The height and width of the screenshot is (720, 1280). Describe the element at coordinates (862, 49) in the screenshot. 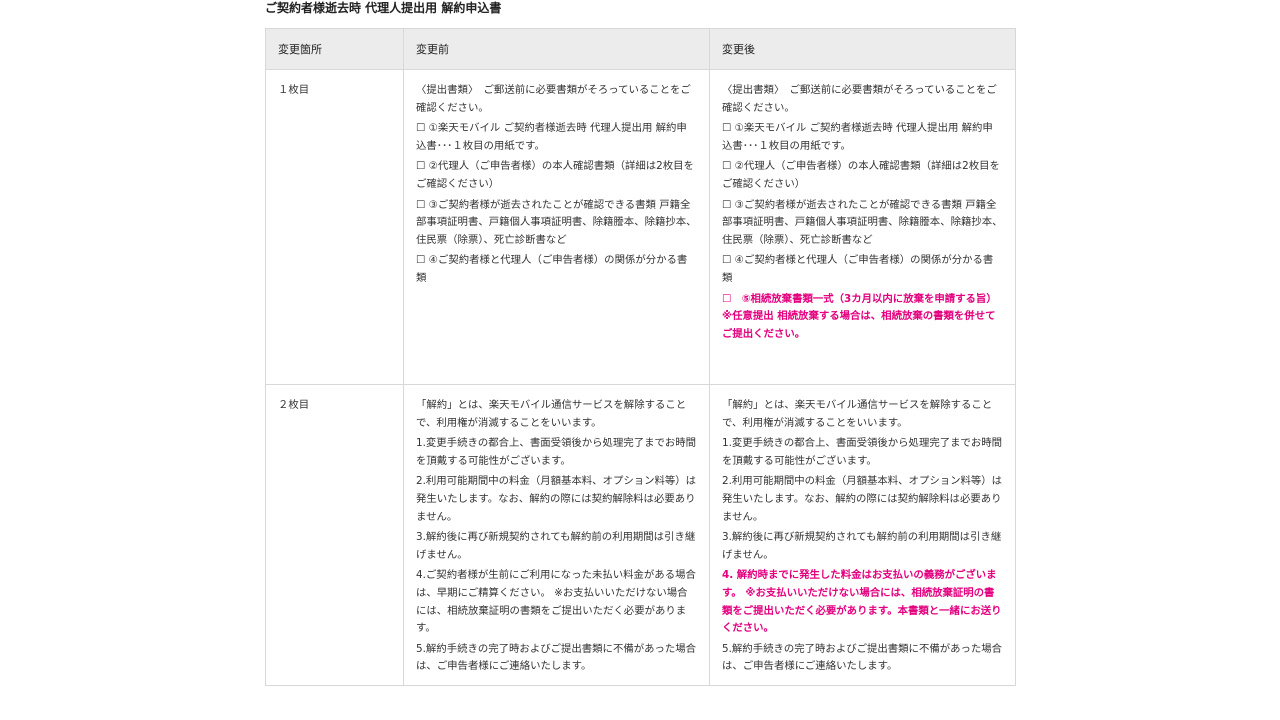

I see `header-after: 変更後` at that location.